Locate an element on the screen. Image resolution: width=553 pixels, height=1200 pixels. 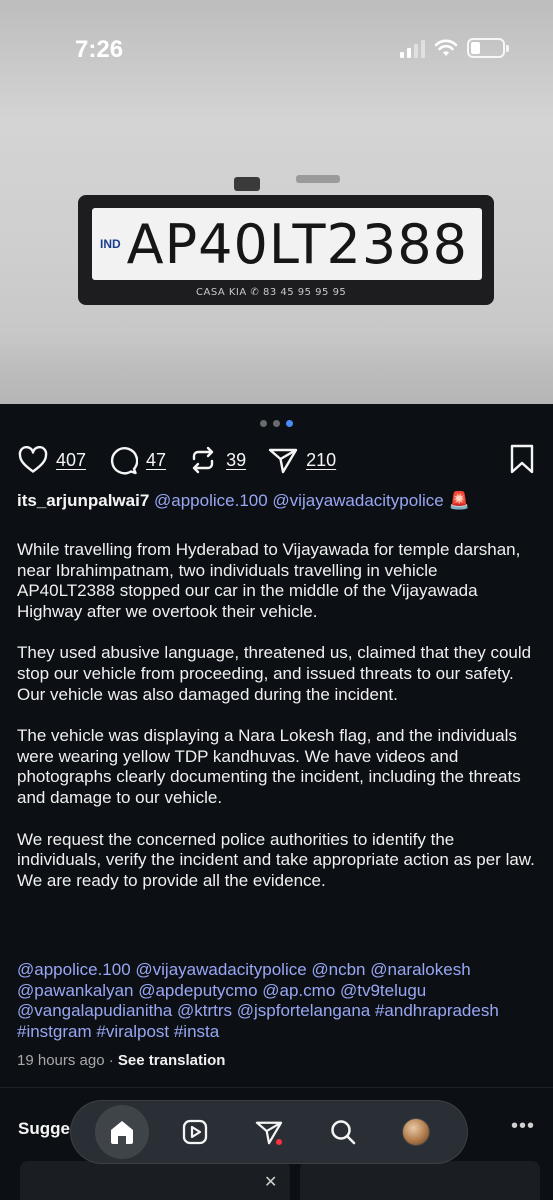
wifi-icon is located at coordinates (446, 47).